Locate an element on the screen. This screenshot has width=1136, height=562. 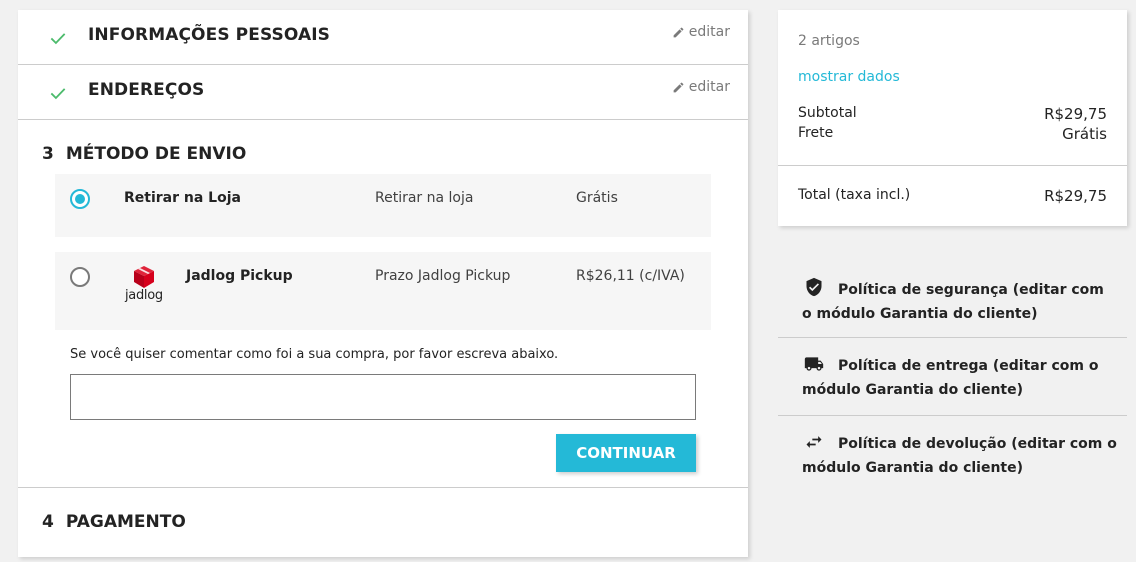
carrier-delay: Retirar na loja is located at coordinates (424, 198).